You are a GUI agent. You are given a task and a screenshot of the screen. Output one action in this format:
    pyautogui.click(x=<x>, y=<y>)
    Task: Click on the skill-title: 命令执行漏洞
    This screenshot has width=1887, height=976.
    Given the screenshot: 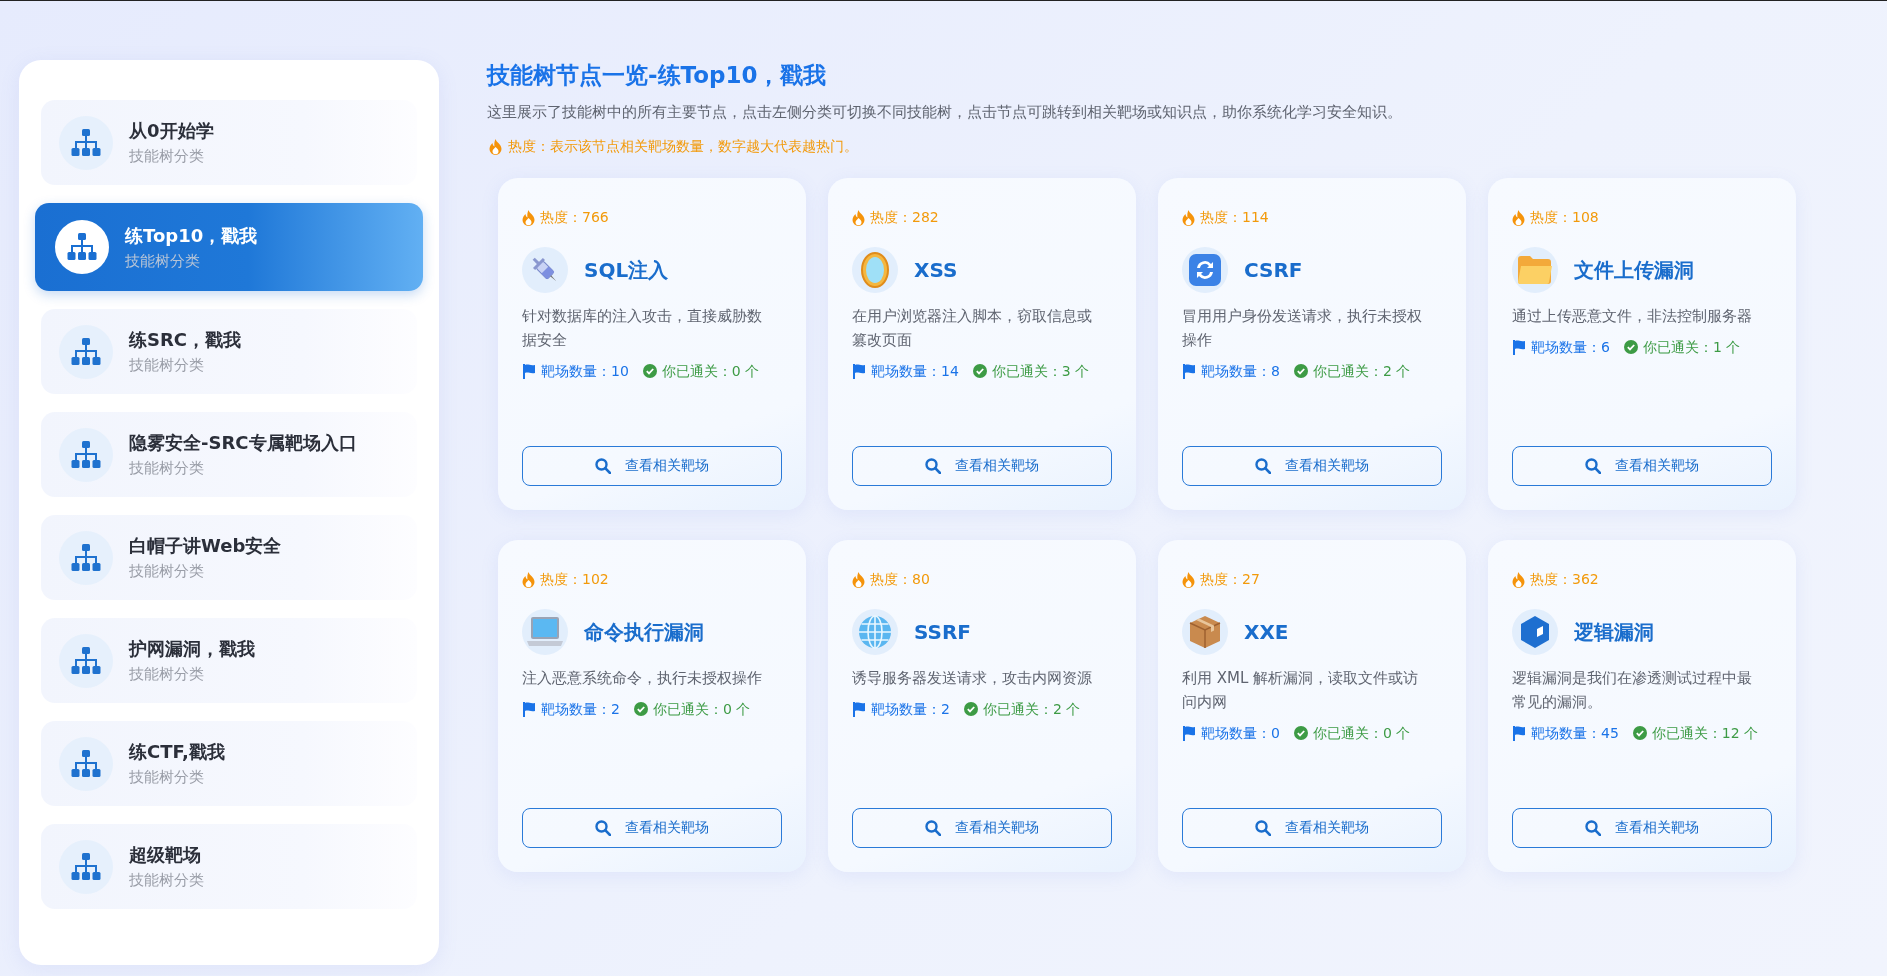 What is the action you would take?
    pyautogui.click(x=644, y=632)
    